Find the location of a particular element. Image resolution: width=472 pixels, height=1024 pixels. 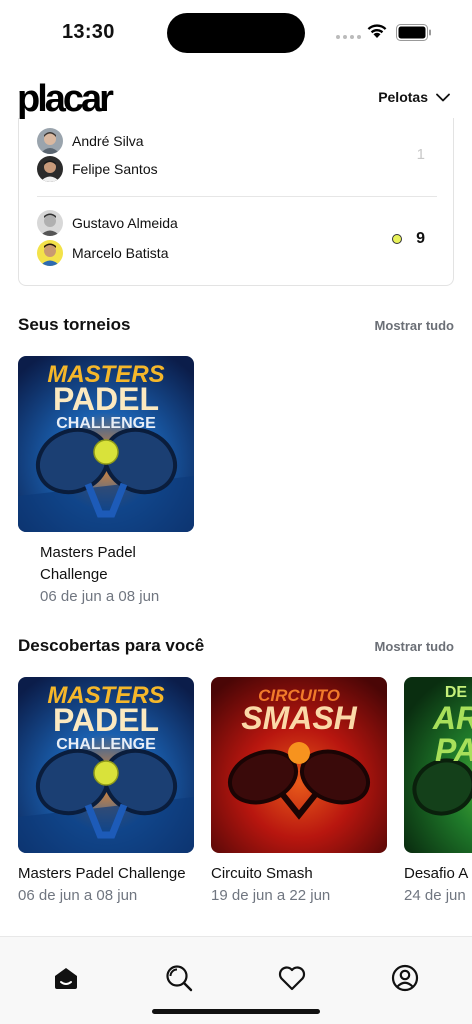

status-bar: 13:30 is located at coordinates (236, 32).